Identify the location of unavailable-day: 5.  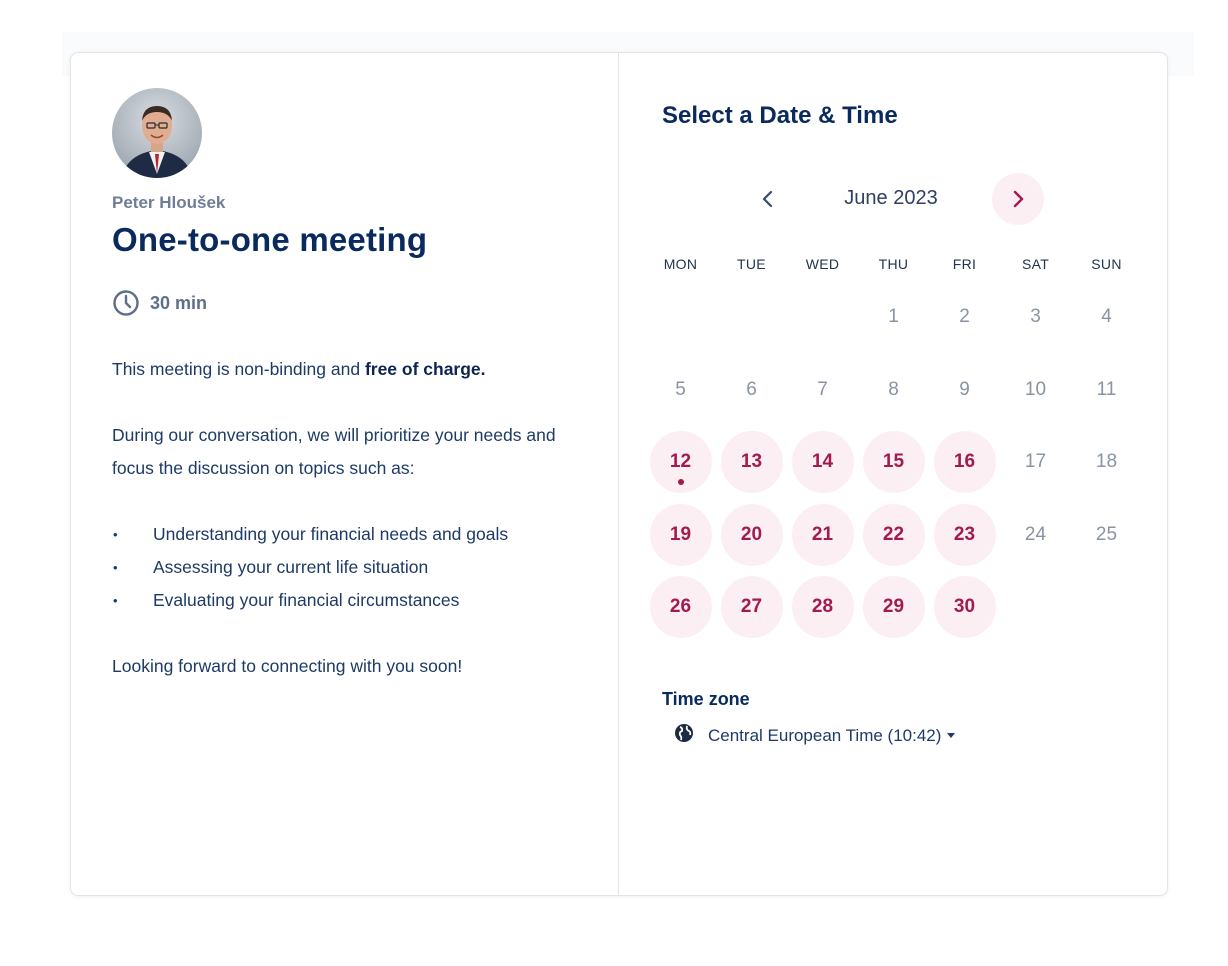
(680, 390).